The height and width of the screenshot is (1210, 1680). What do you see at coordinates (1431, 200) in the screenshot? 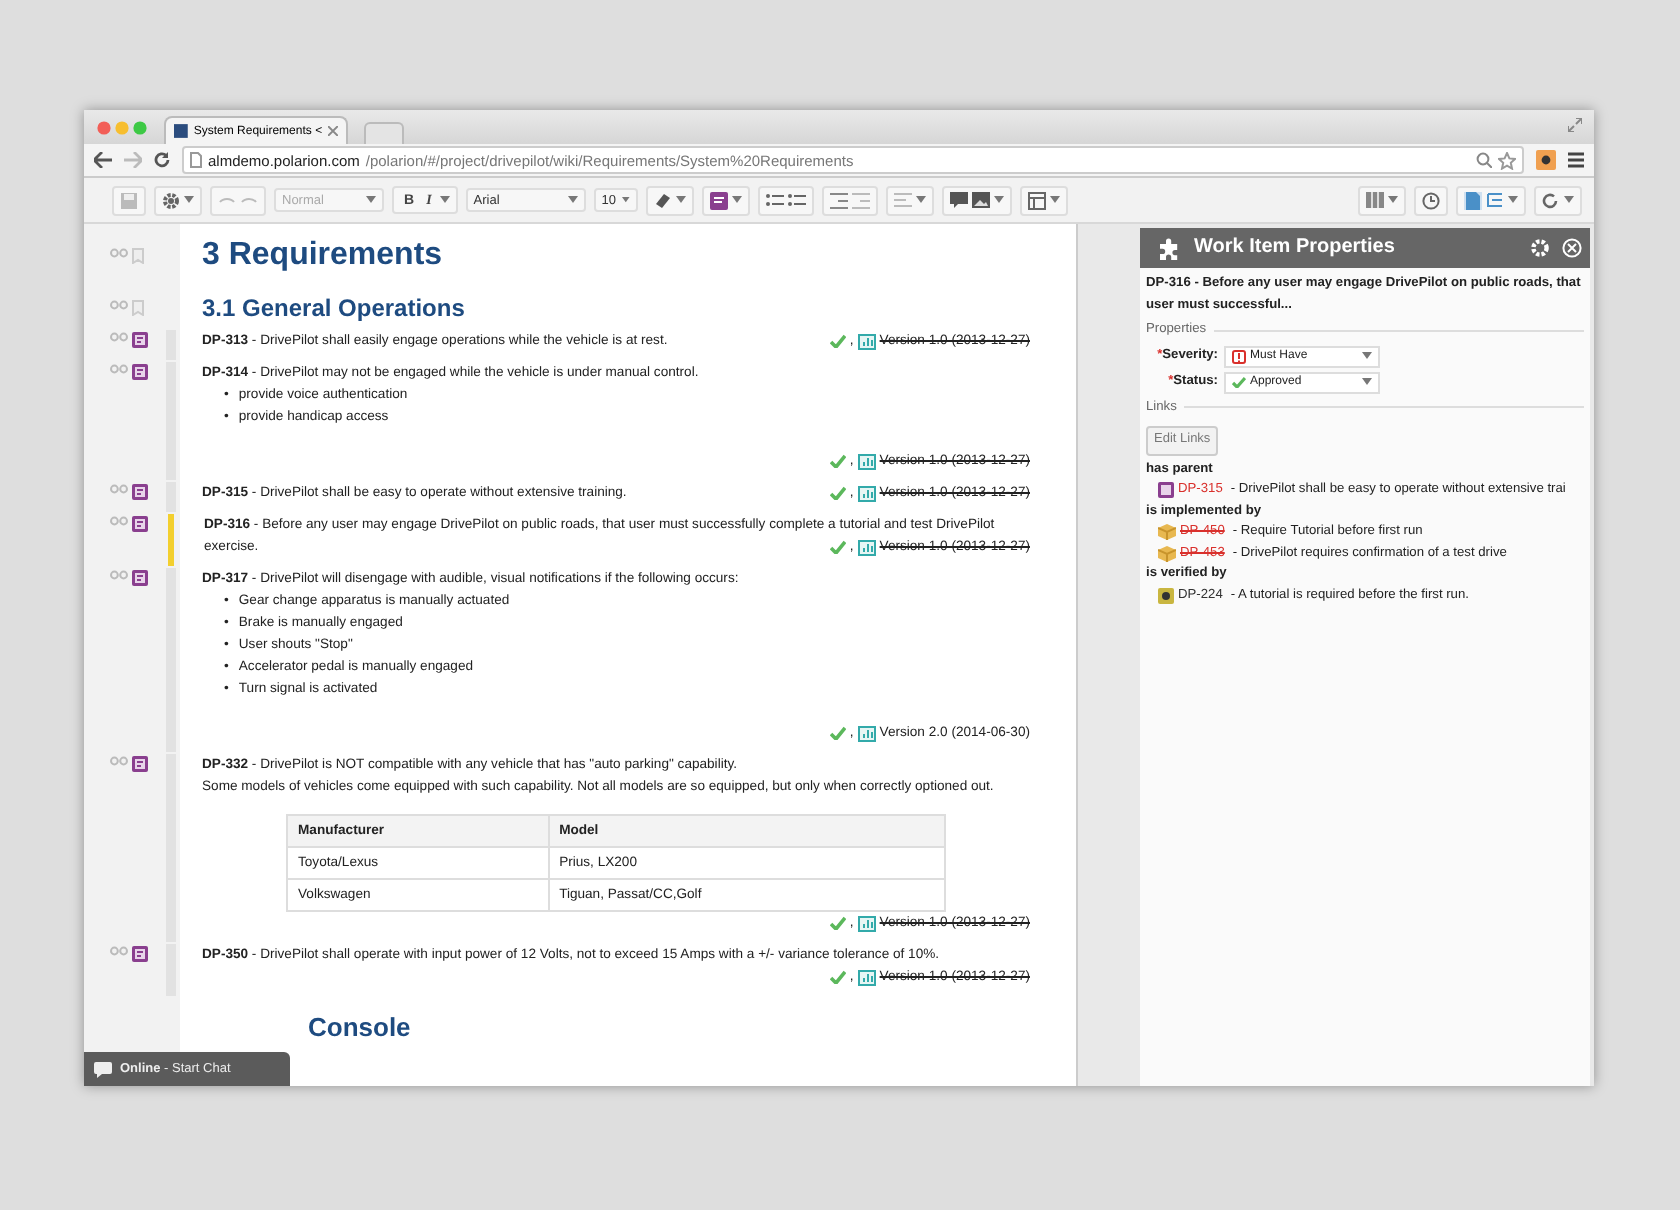
I see `clock-icon` at bounding box center [1431, 200].